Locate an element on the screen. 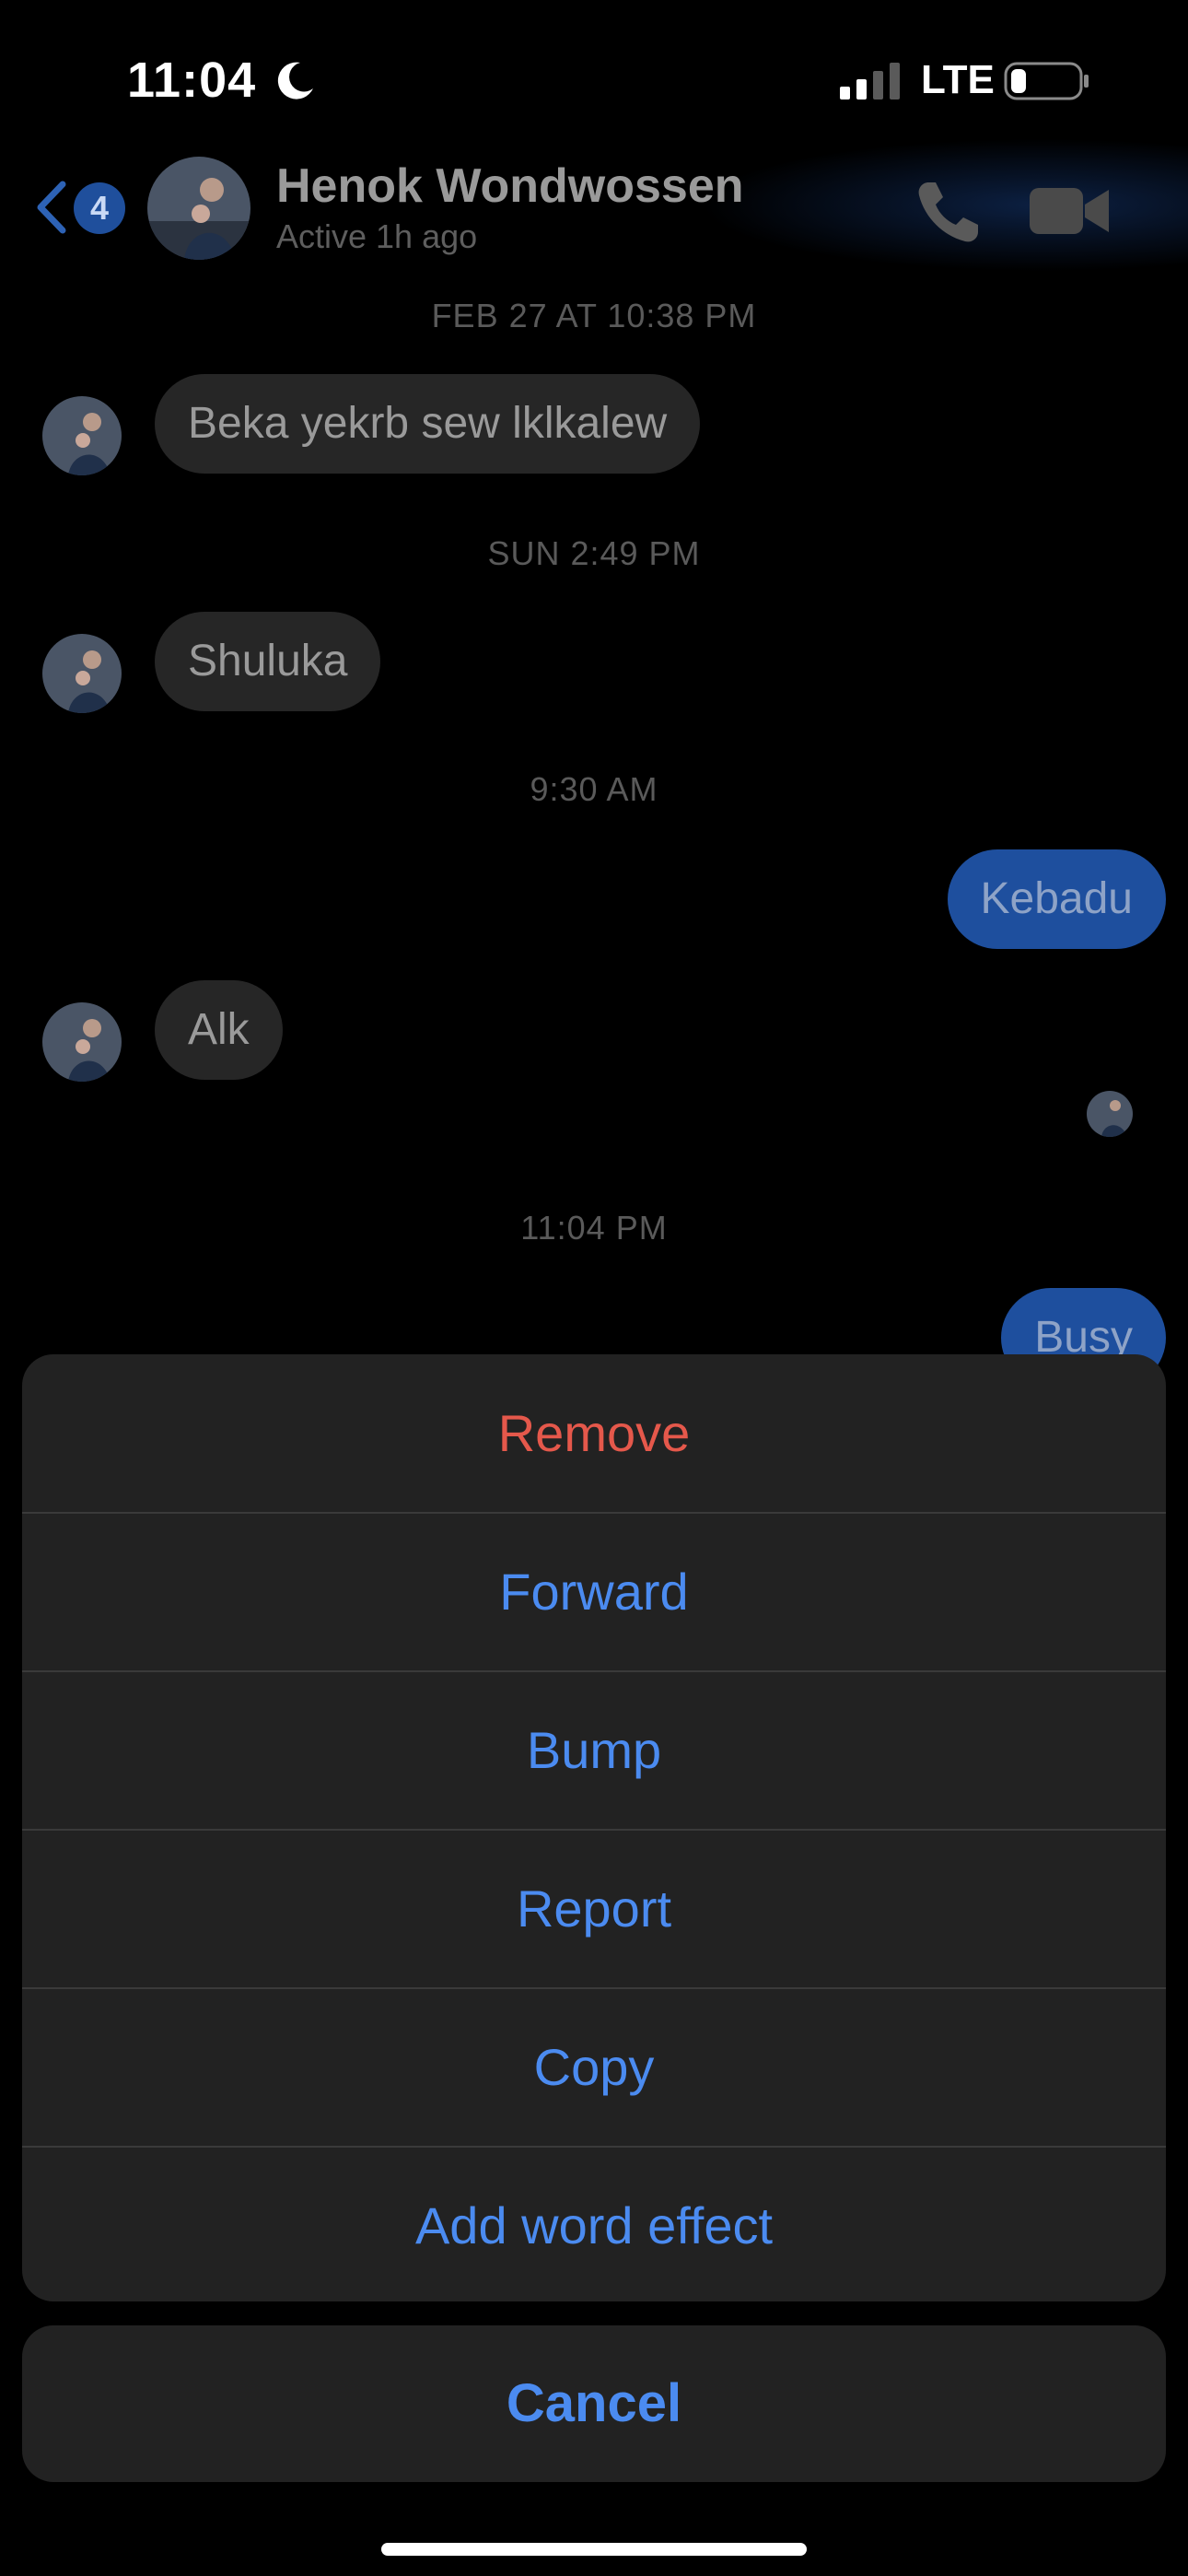  timestamp: SUN 2:49 PM is located at coordinates (594, 553).